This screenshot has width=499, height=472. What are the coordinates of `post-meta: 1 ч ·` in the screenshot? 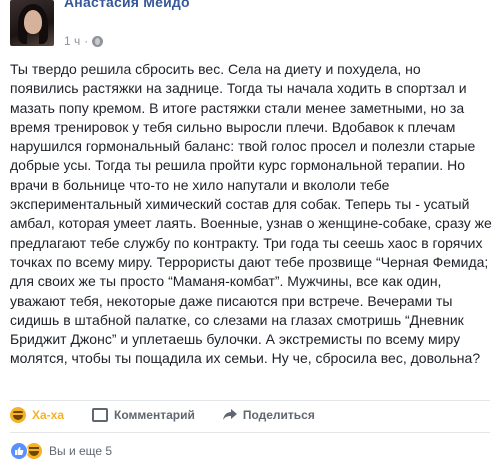 It's located at (84, 41).